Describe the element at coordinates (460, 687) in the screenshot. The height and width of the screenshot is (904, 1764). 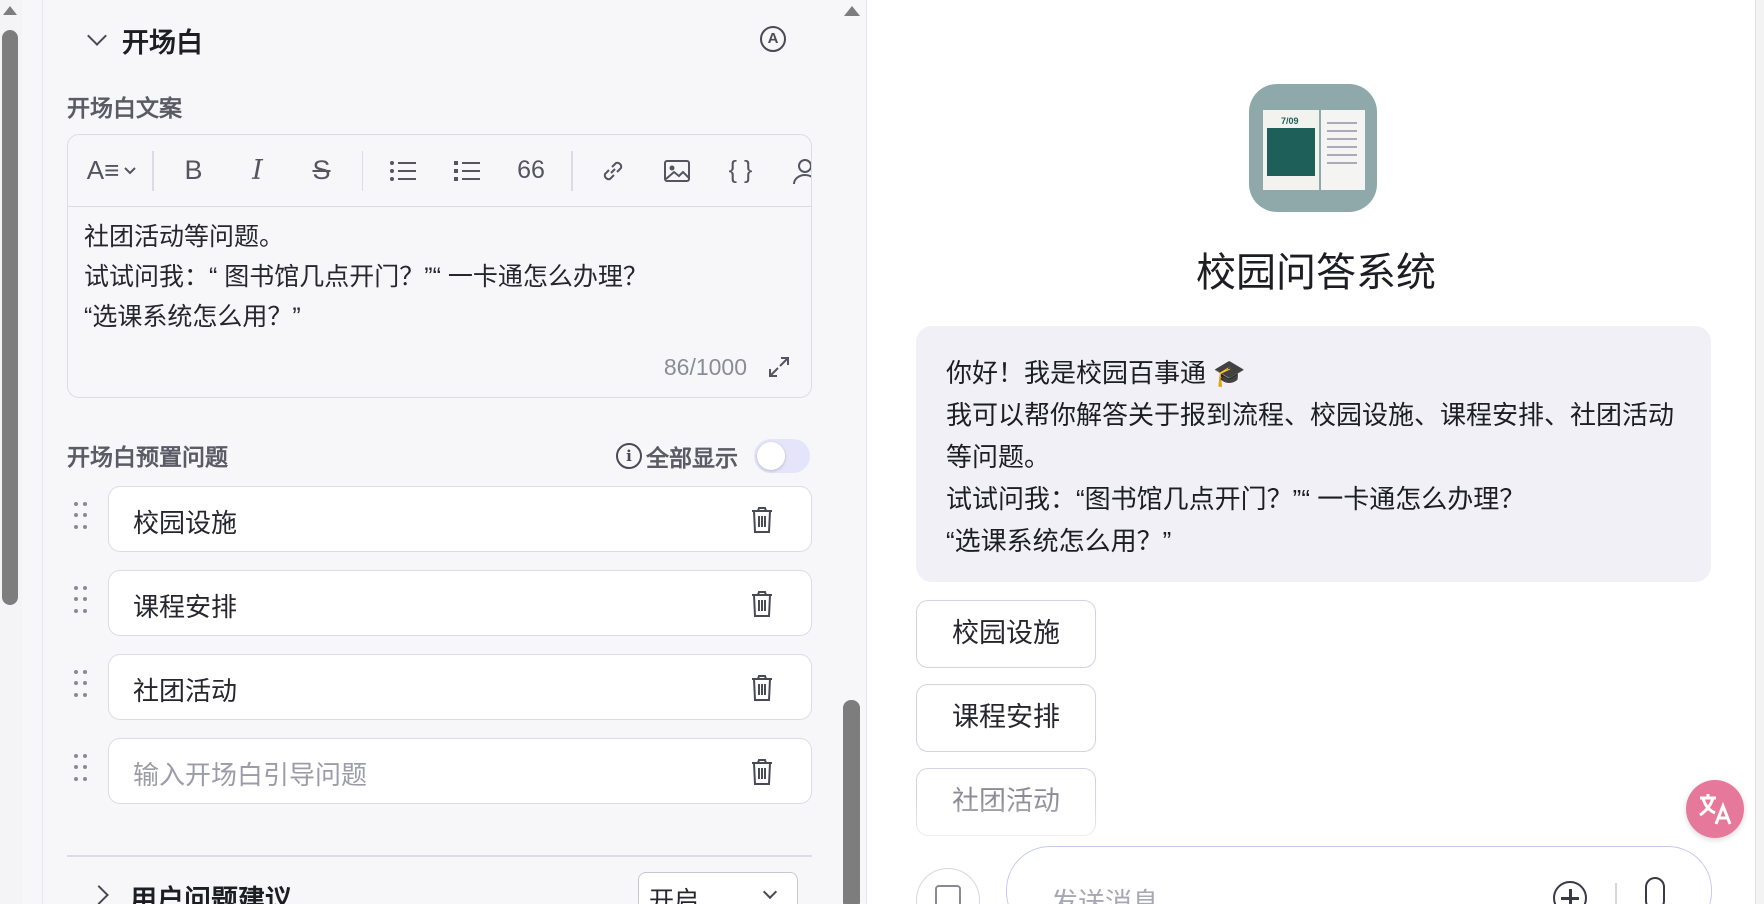
I see `question-input: 社团活动` at that location.